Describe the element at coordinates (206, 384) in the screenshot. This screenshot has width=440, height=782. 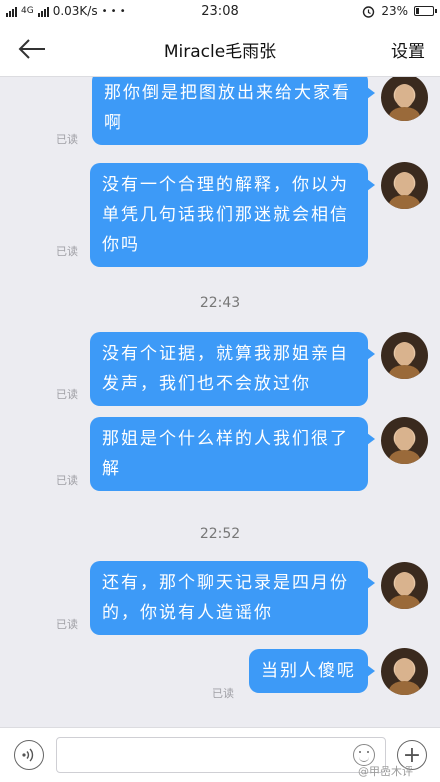
I see `message-line: 发声，我们也不会放过你` at that location.